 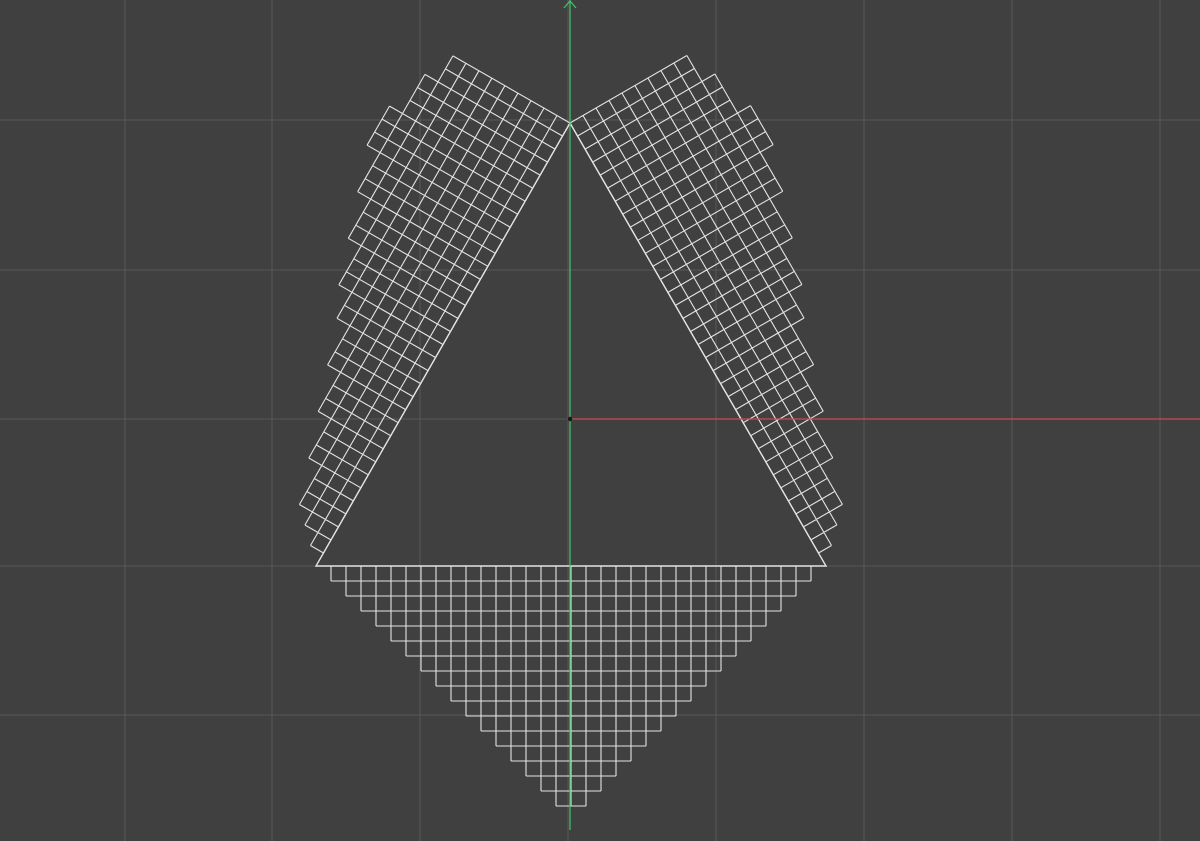 I want to click on mesh-top-right-panel-grid-lines, so click(x=706, y=304).